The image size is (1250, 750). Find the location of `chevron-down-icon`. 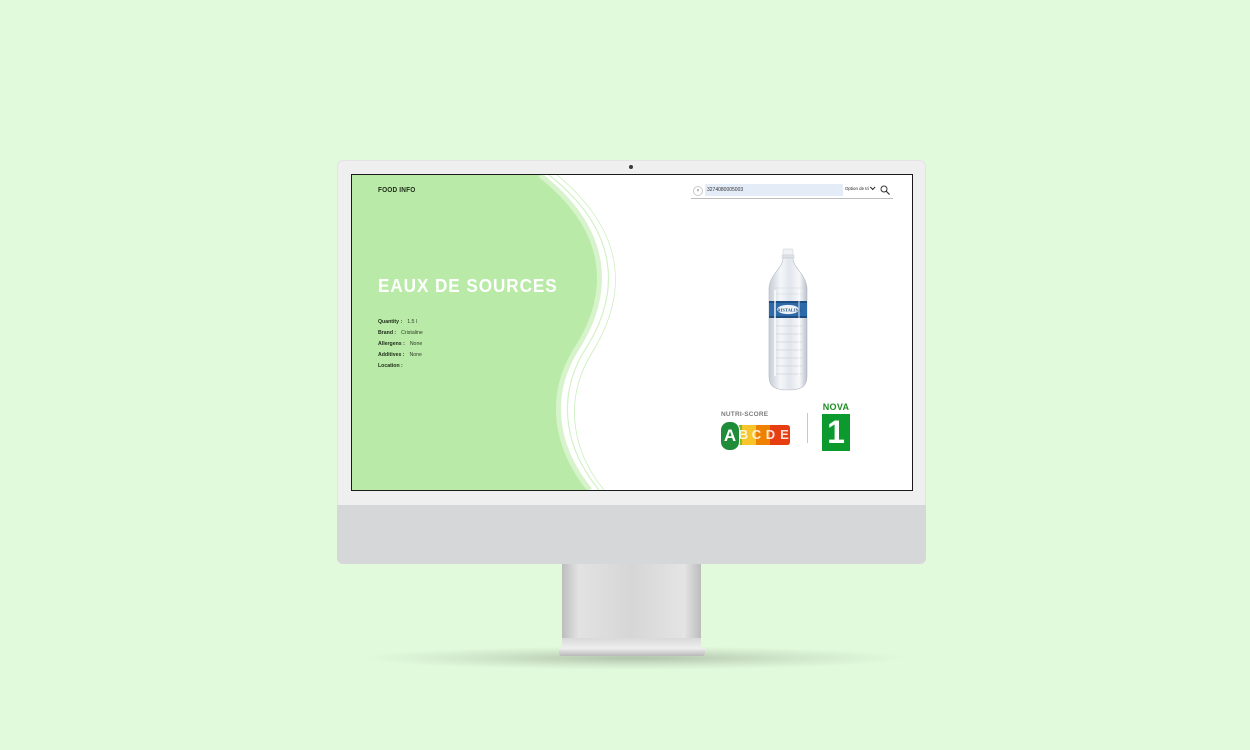

chevron-down-icon is located at coordinates (872, 187).